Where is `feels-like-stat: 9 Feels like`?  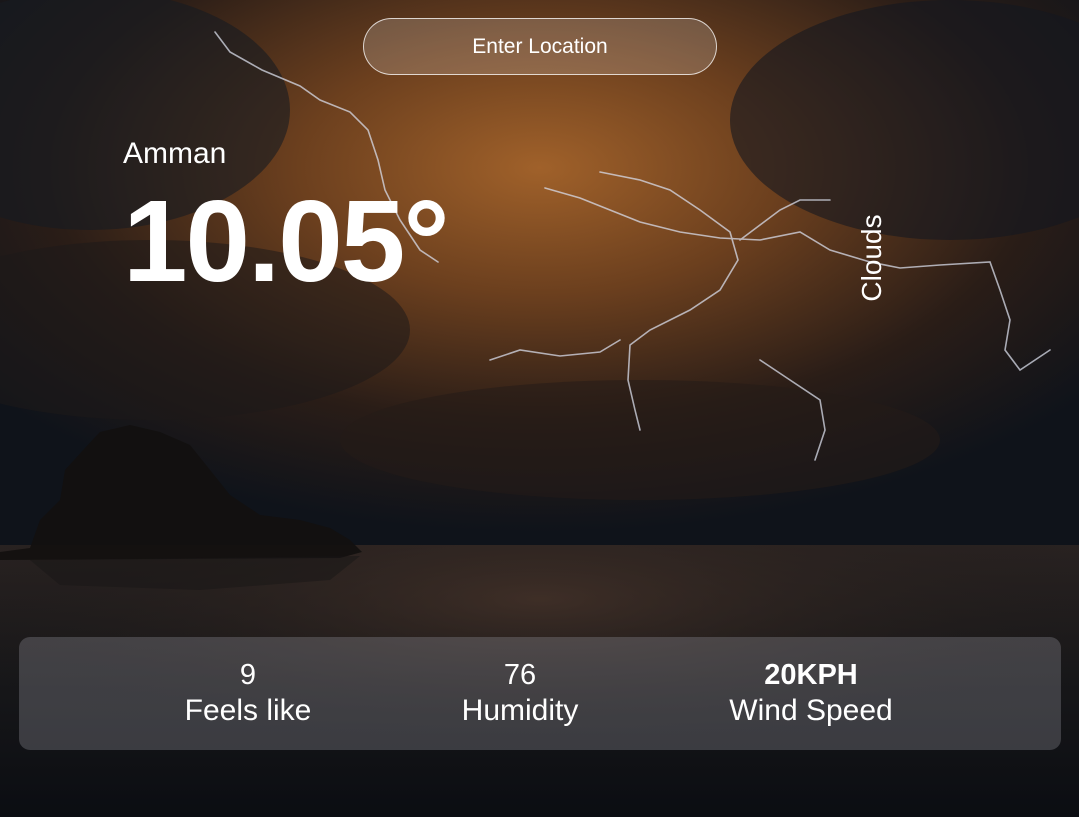
feels-like-stat: 9 Feels like is located at coordinates (248, 693).